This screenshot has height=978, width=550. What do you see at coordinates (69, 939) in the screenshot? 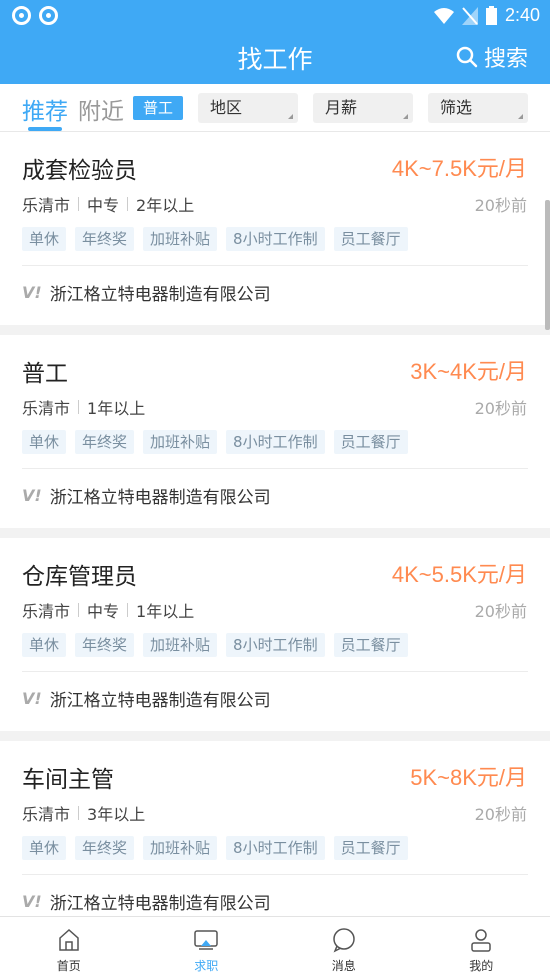
I see `home-icon` at bounding box center [69, 939].